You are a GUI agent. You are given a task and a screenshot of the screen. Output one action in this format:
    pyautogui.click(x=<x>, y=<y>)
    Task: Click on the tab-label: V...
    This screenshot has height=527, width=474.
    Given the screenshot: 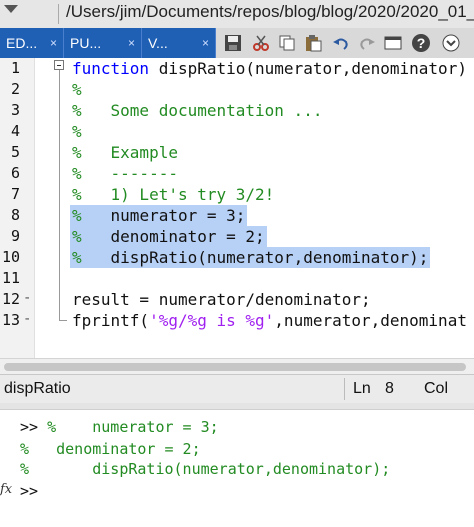 What is the action you would take?
    pyautogui.click(x=158, y=43)
    